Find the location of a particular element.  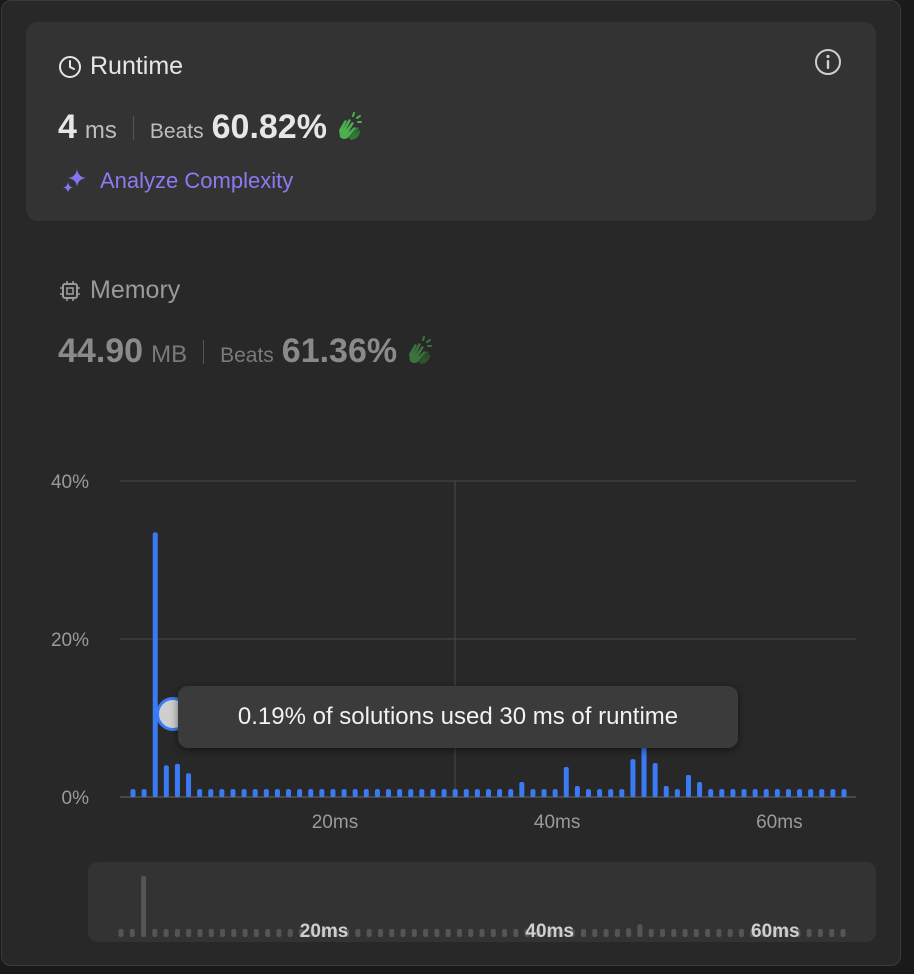

tooltip-text: 0.19% of solutions used 30 ms of runtime is located at coordinates (458, 716).